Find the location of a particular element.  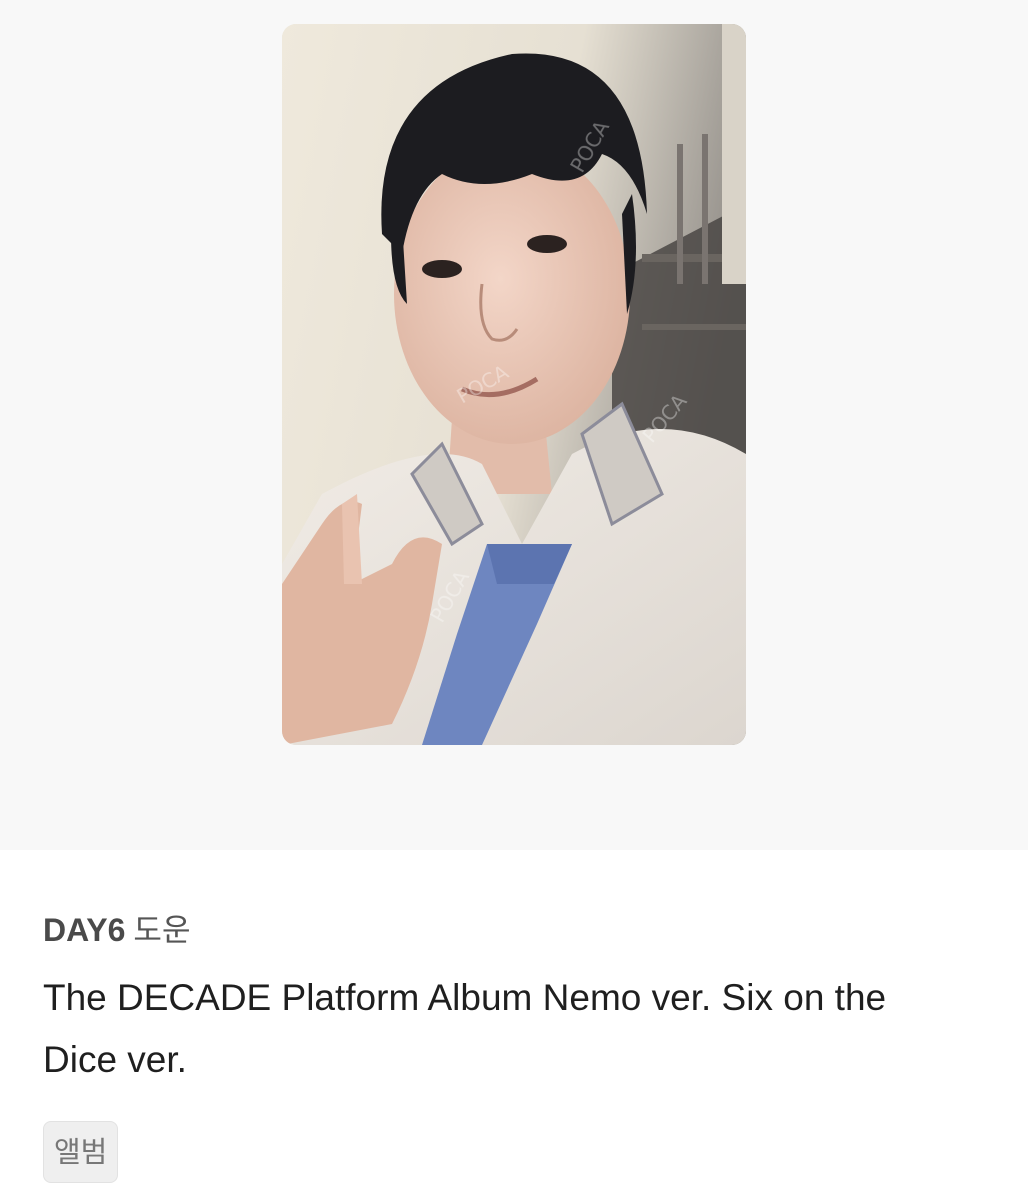

artist-member: 도운 is located at coordinates (161, 931).